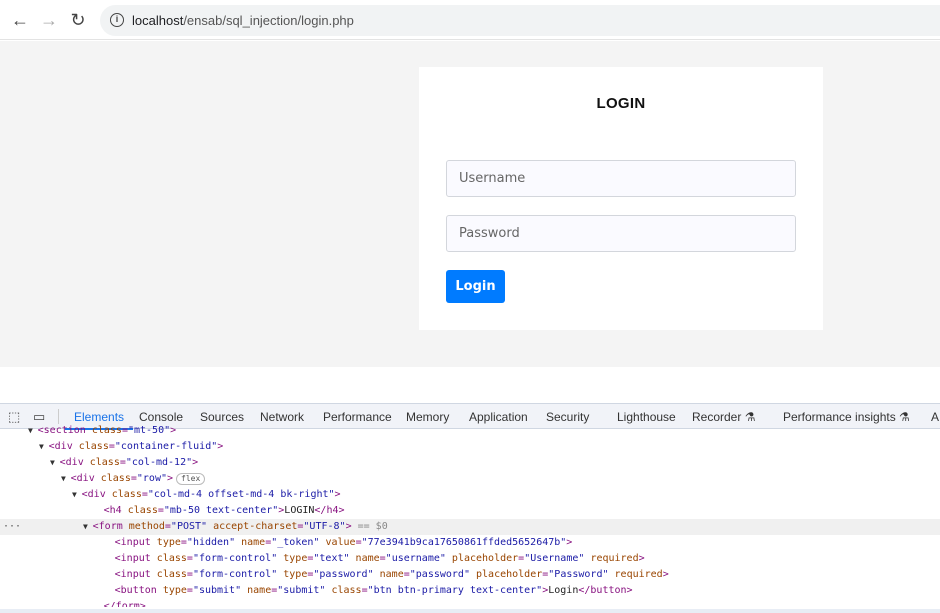 This screenshot has height=613, width=940. I want to click on tag-name: <h4, so click(115, 510).